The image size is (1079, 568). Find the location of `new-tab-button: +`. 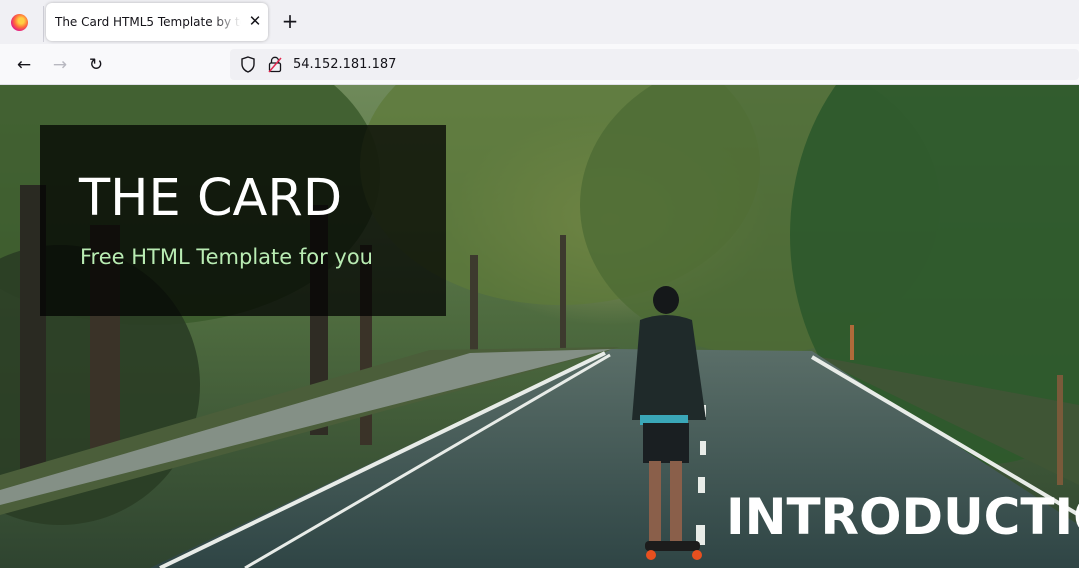

new-tab-button: + is located at coordinates (290, 21).